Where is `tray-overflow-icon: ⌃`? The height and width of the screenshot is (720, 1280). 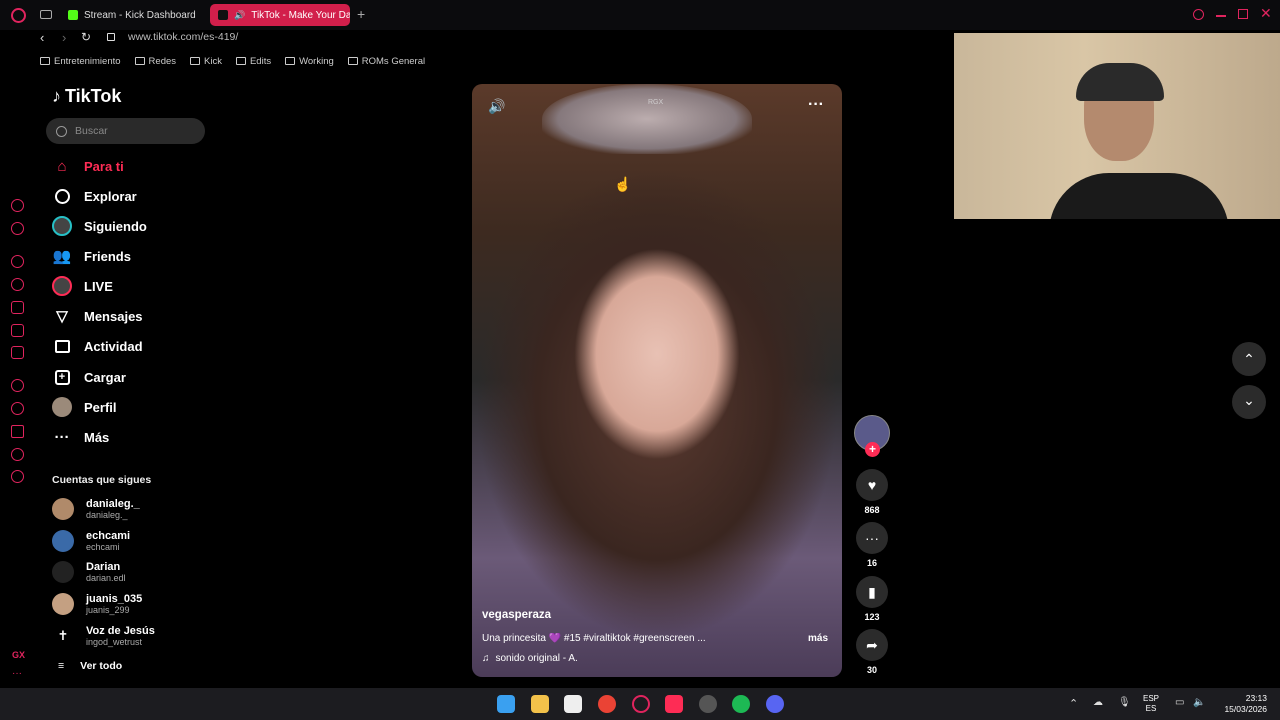 tray-overflow-icon: ⌃ is located at coordinates (1073, 703).